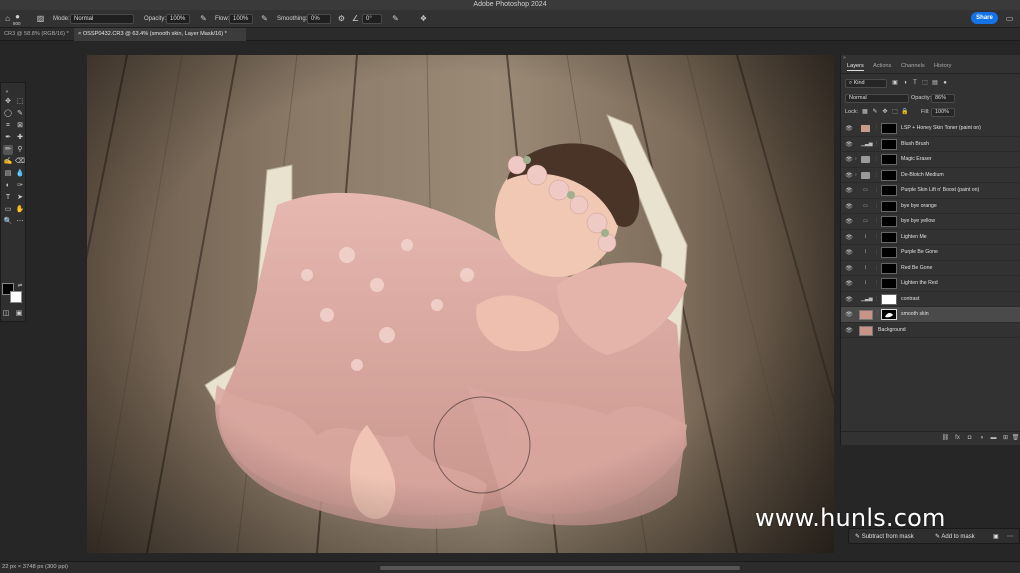 This screenshot has height=573, width=1020. I want to click on link-layers-icon: ⛓, so click(945, 438).